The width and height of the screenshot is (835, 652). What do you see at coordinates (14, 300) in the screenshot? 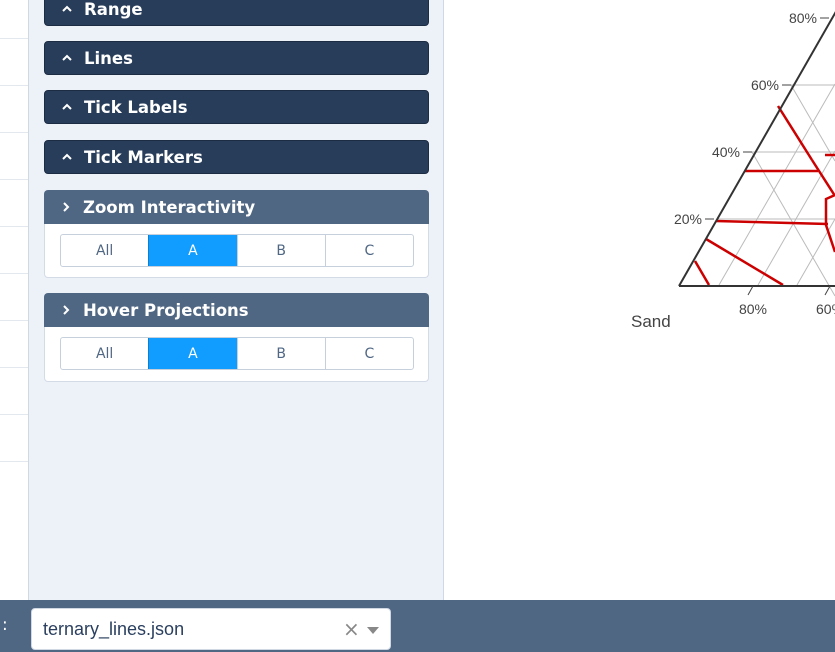
I see `data-table-strip` at bounding box center [14, 300].